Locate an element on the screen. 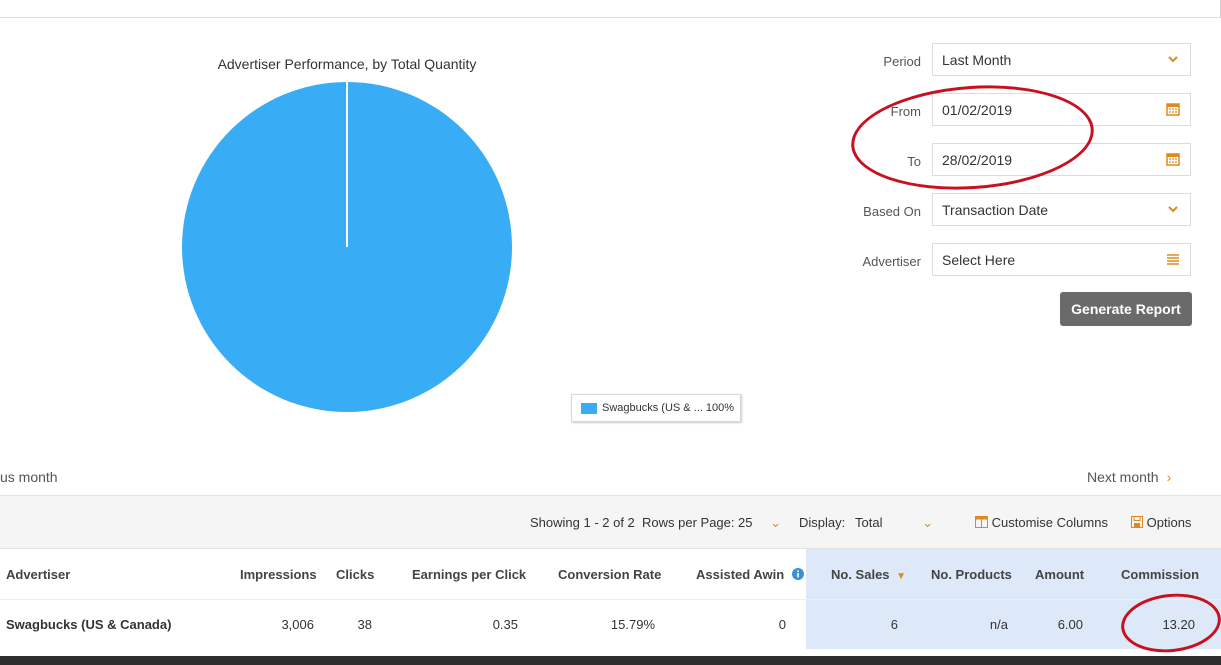  cell-no-sales: 6 is located at coordinates (894, 624).